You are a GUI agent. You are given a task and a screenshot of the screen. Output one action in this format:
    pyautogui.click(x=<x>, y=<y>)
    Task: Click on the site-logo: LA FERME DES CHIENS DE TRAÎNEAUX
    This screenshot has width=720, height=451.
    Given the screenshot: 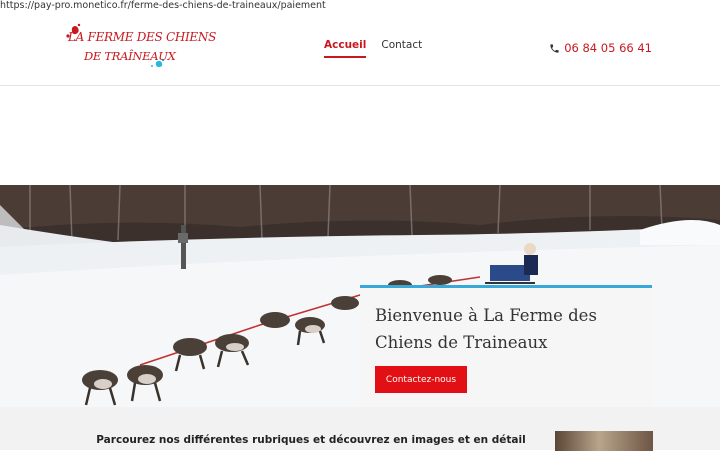 What is the action you would take?
    pyautogui.click(x=140, y=50)
    